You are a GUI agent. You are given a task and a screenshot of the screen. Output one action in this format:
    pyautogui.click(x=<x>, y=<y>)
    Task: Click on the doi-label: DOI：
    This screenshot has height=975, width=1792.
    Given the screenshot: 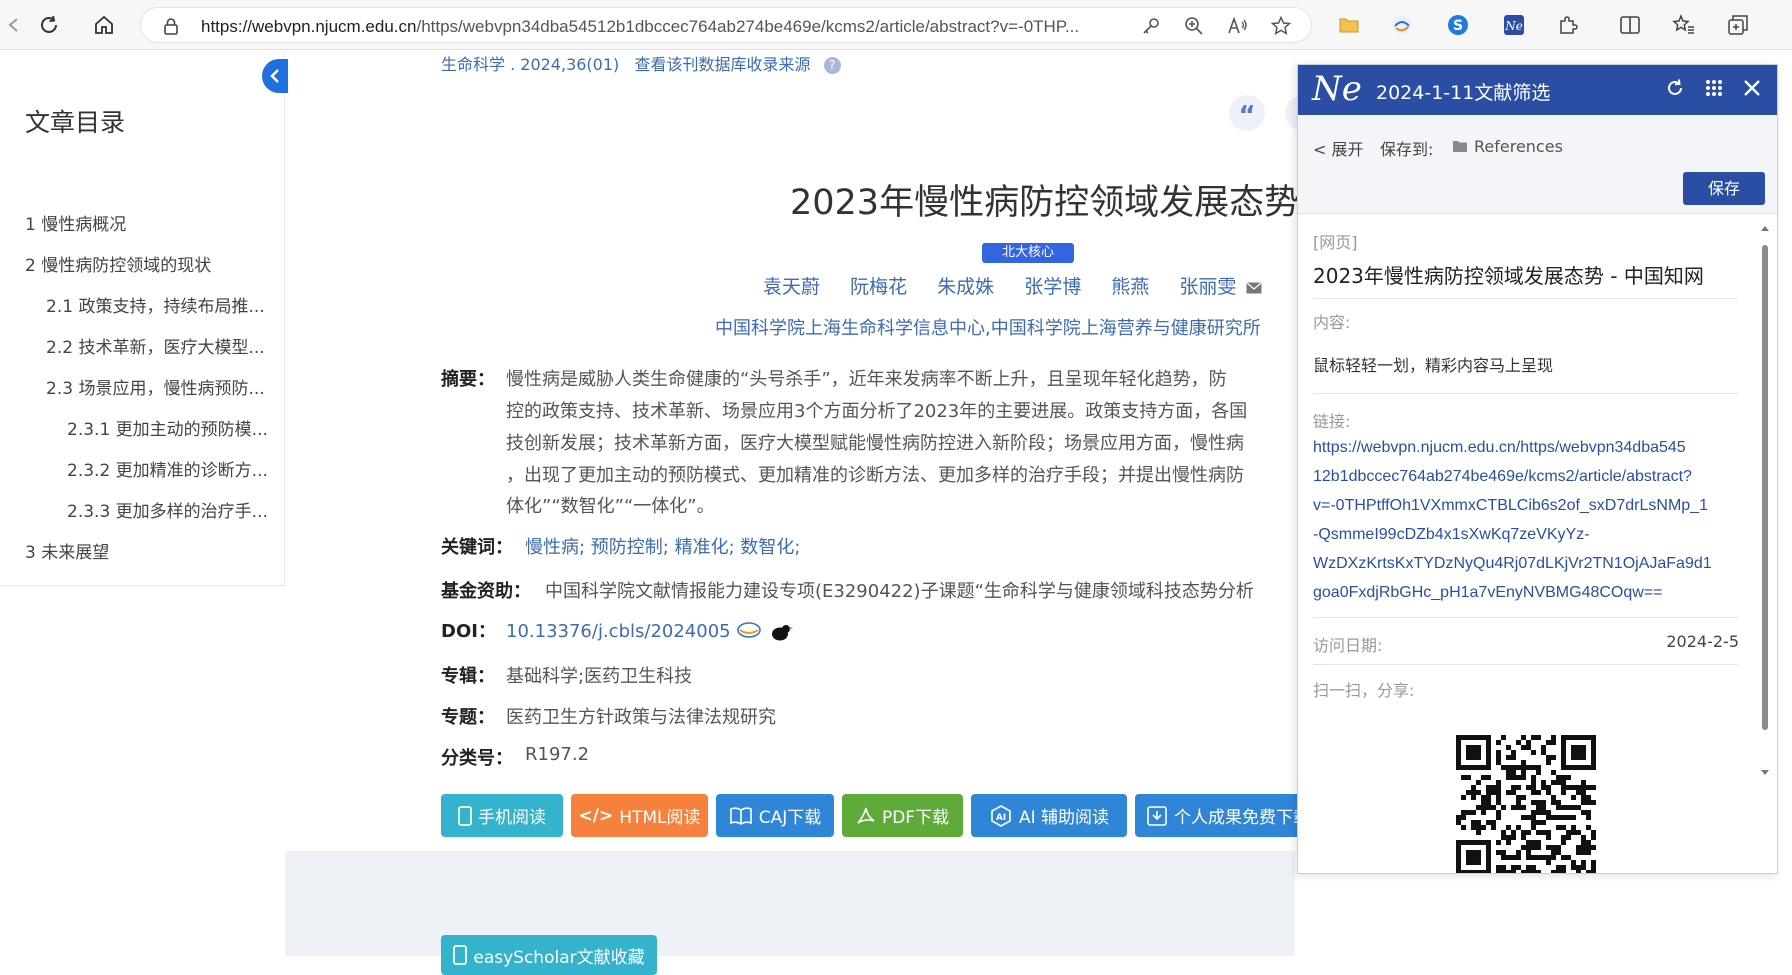 What is the action you would take?
    pyautogui.click(x=468, y=631)
    